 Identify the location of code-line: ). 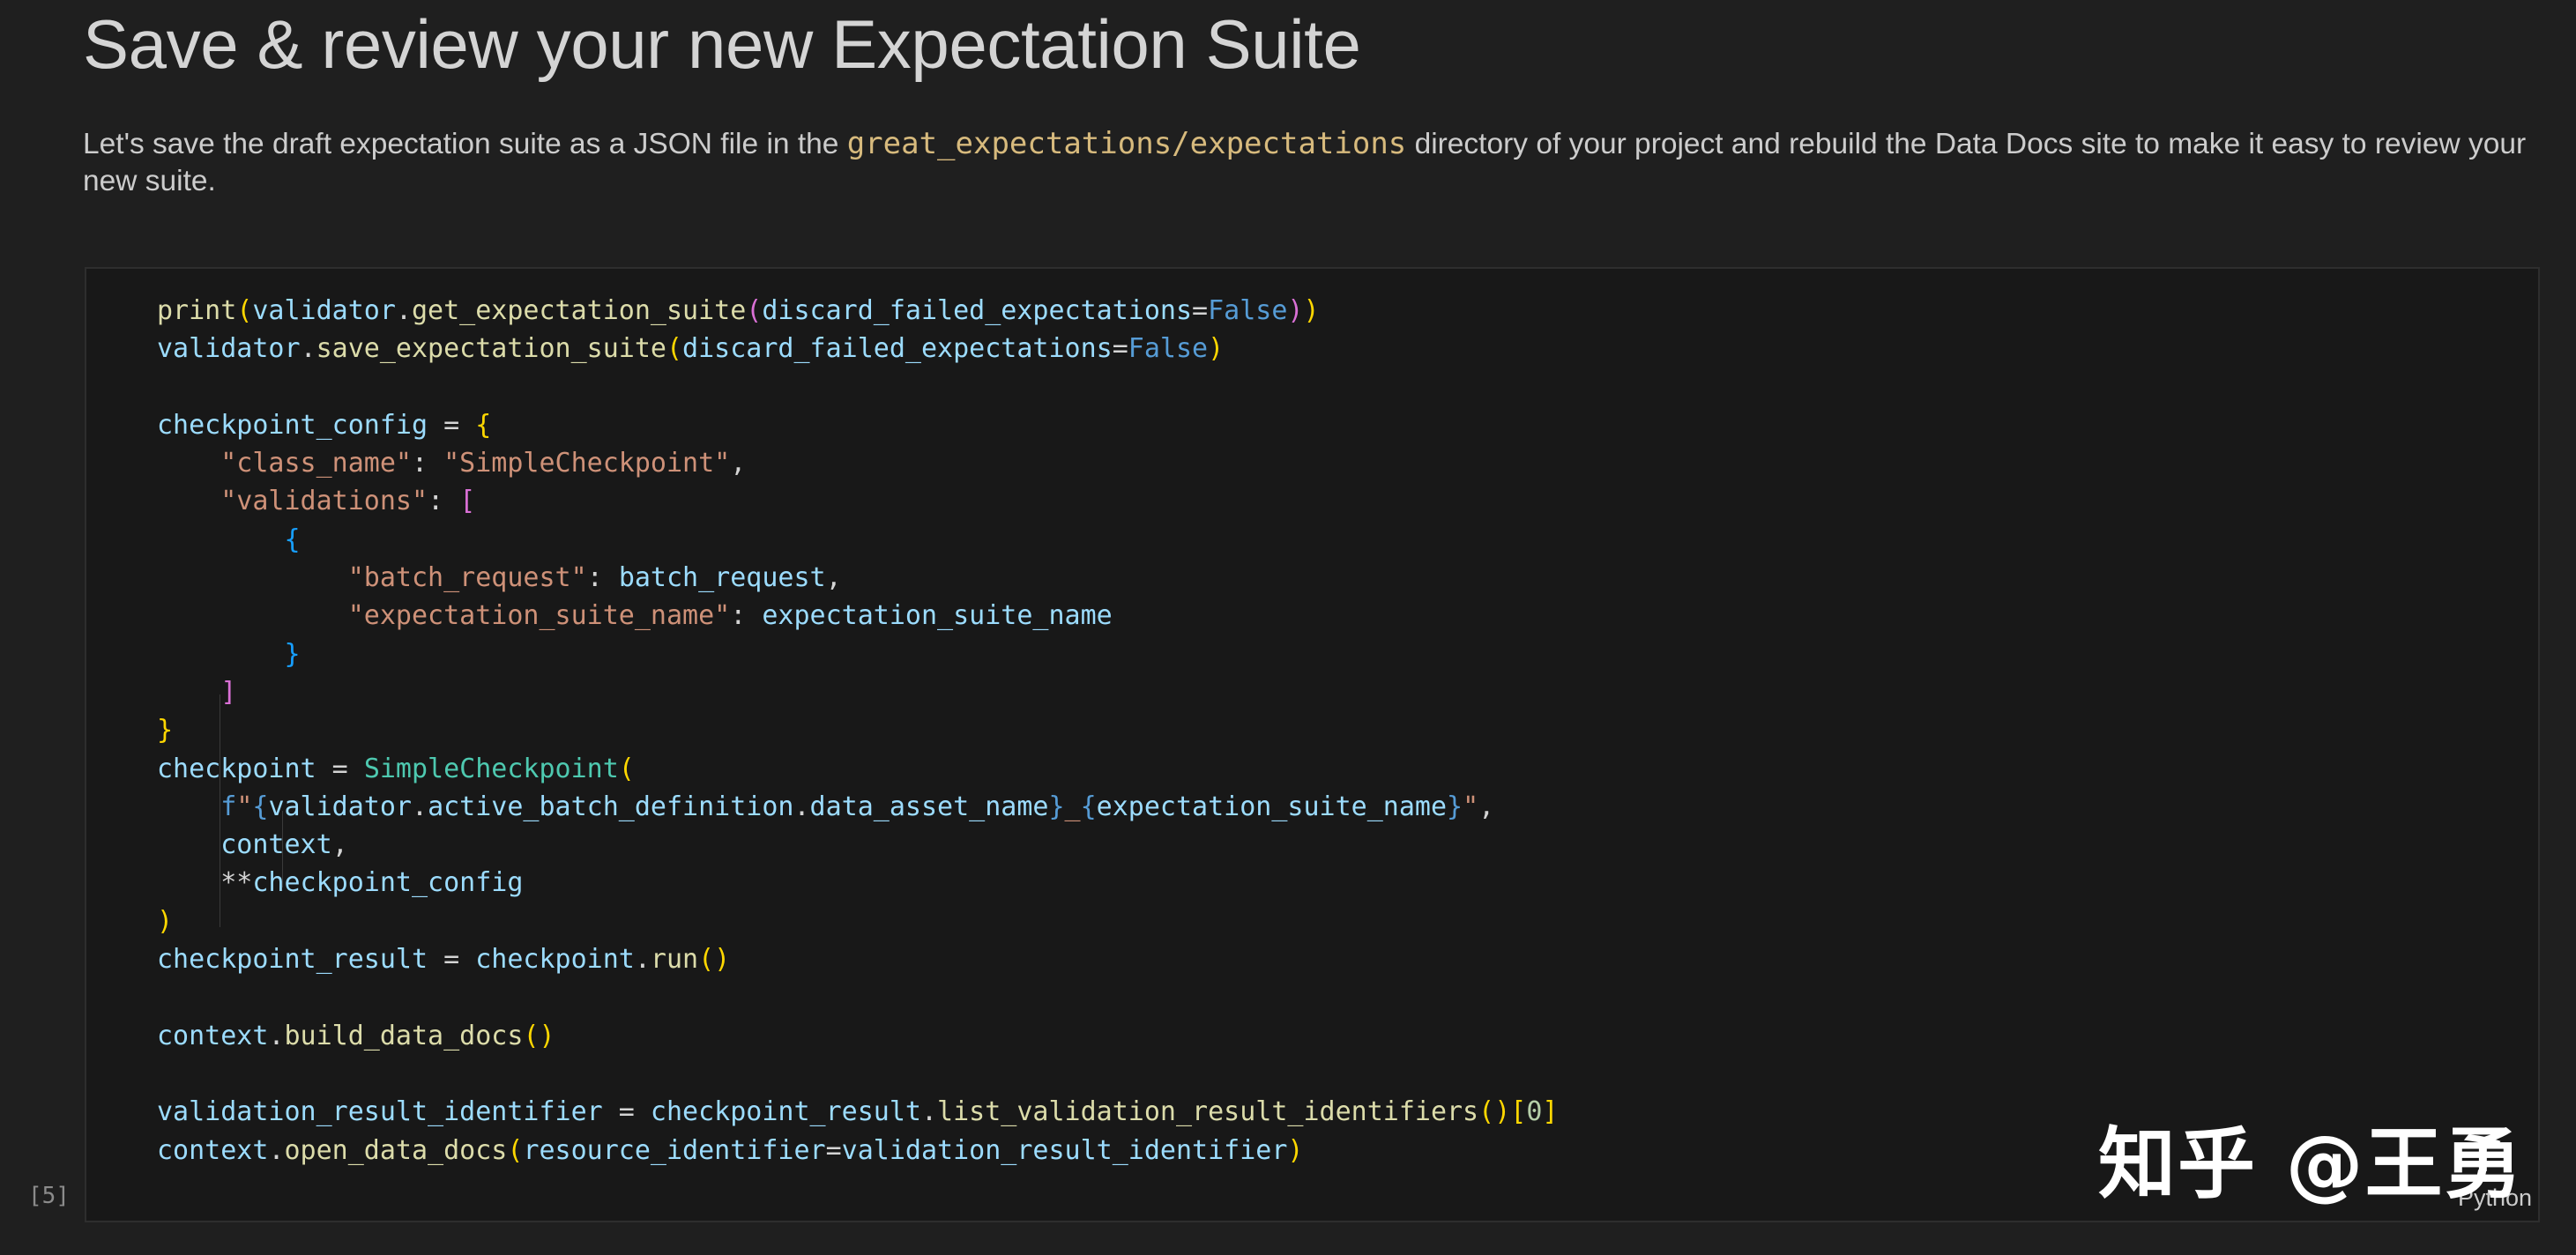
(165, 921).